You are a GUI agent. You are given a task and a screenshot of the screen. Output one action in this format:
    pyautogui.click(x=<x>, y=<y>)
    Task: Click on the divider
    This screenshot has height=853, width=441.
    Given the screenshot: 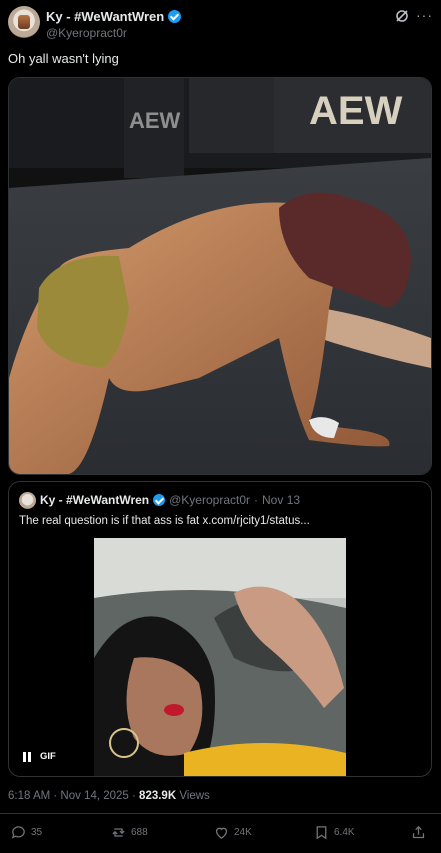 What is the action you would take?
    pyautogui.click(x=220, y=813)
    